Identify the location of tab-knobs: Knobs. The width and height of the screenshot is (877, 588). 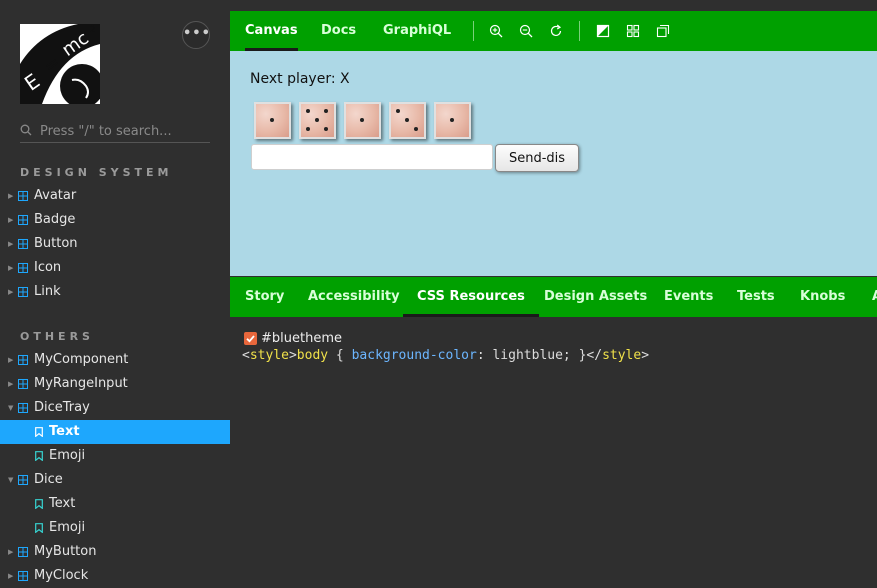
(822, 297).